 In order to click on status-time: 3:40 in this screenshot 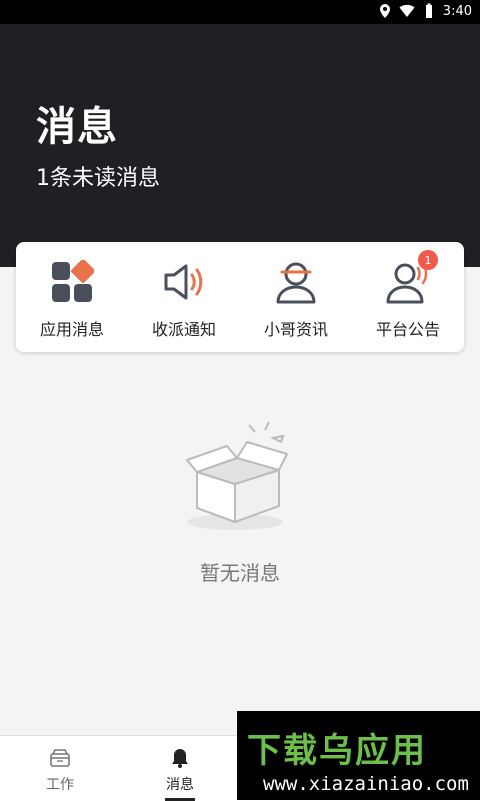, I will do `click(457, 11)`.